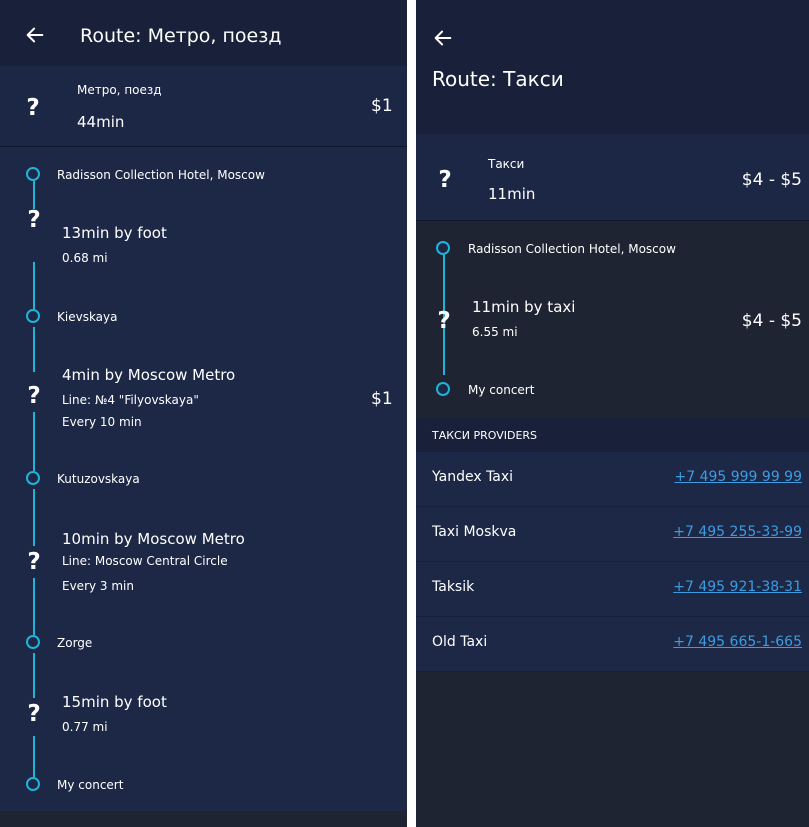 The image size is (809, 827). What do you see at coordinates (612, 589) in the screenshot?
I see `provider-row: Taksik +7 495 921-38-31` at bounding box center [612, 589].